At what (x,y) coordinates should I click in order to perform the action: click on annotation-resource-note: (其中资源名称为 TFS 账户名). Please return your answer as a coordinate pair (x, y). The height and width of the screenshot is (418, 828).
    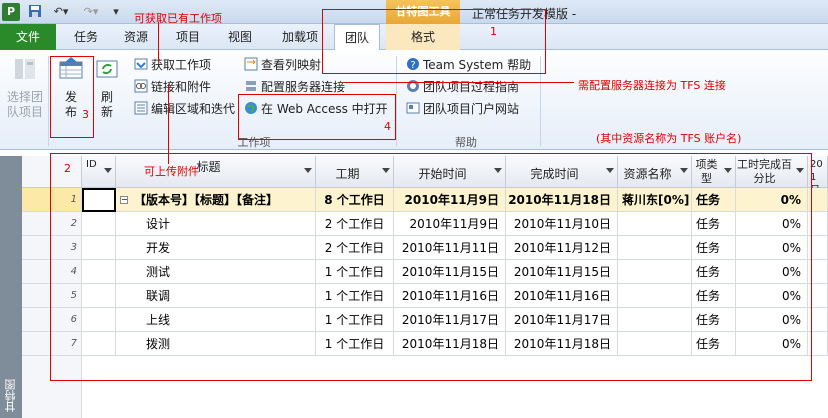
    Looking at the image, I should click on (669, 138).